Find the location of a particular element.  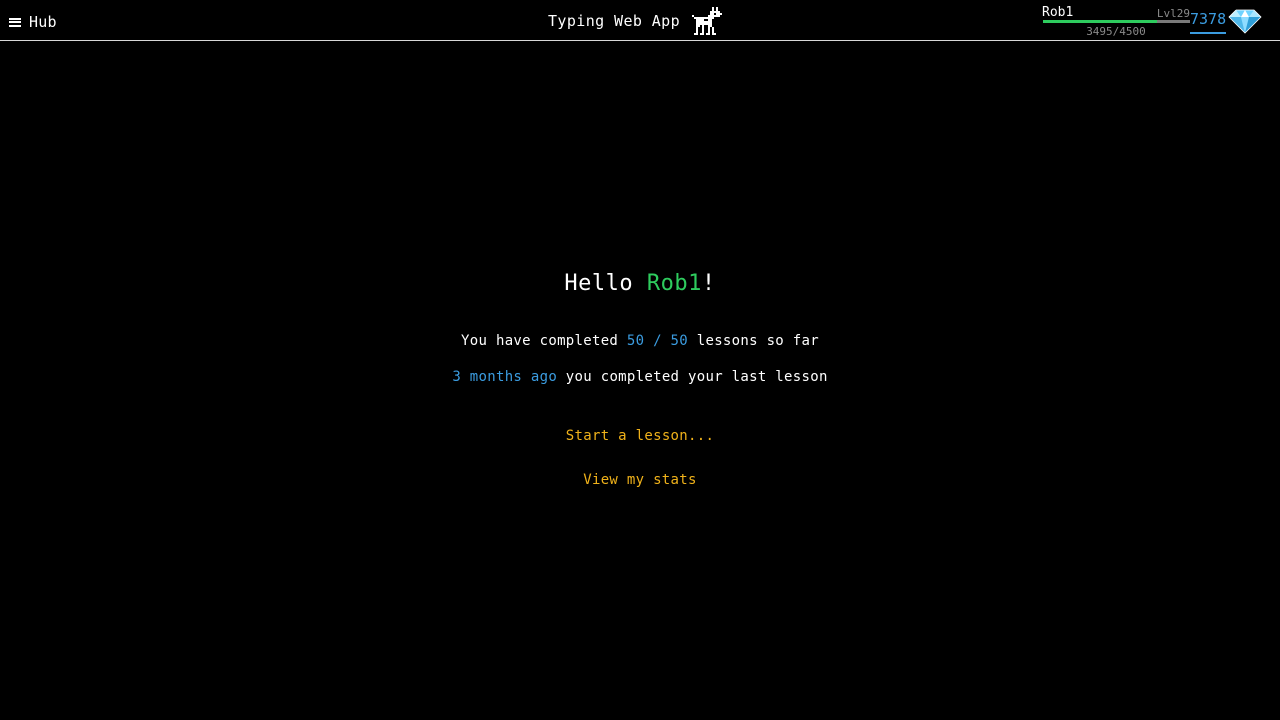

user-profile: Rob1 Lvl29 3495/4500 is located at coordinates (1116, 21).